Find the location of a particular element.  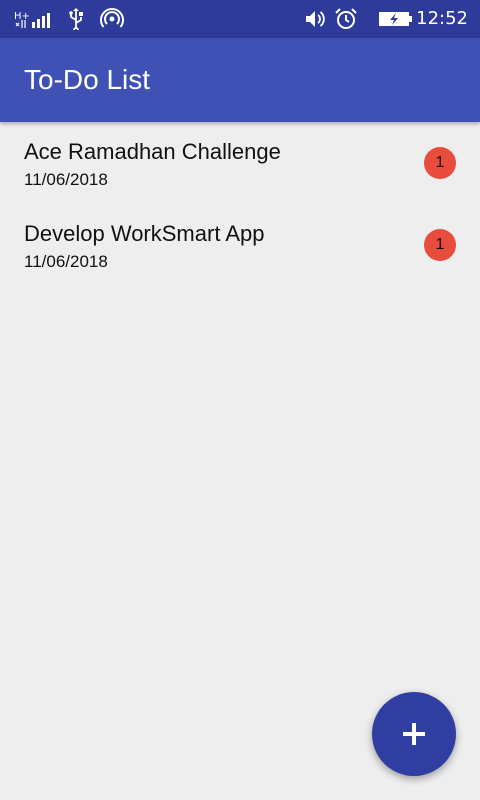

task-title: Ace Ramadhan Challenge is located at coordinates (152, 151).